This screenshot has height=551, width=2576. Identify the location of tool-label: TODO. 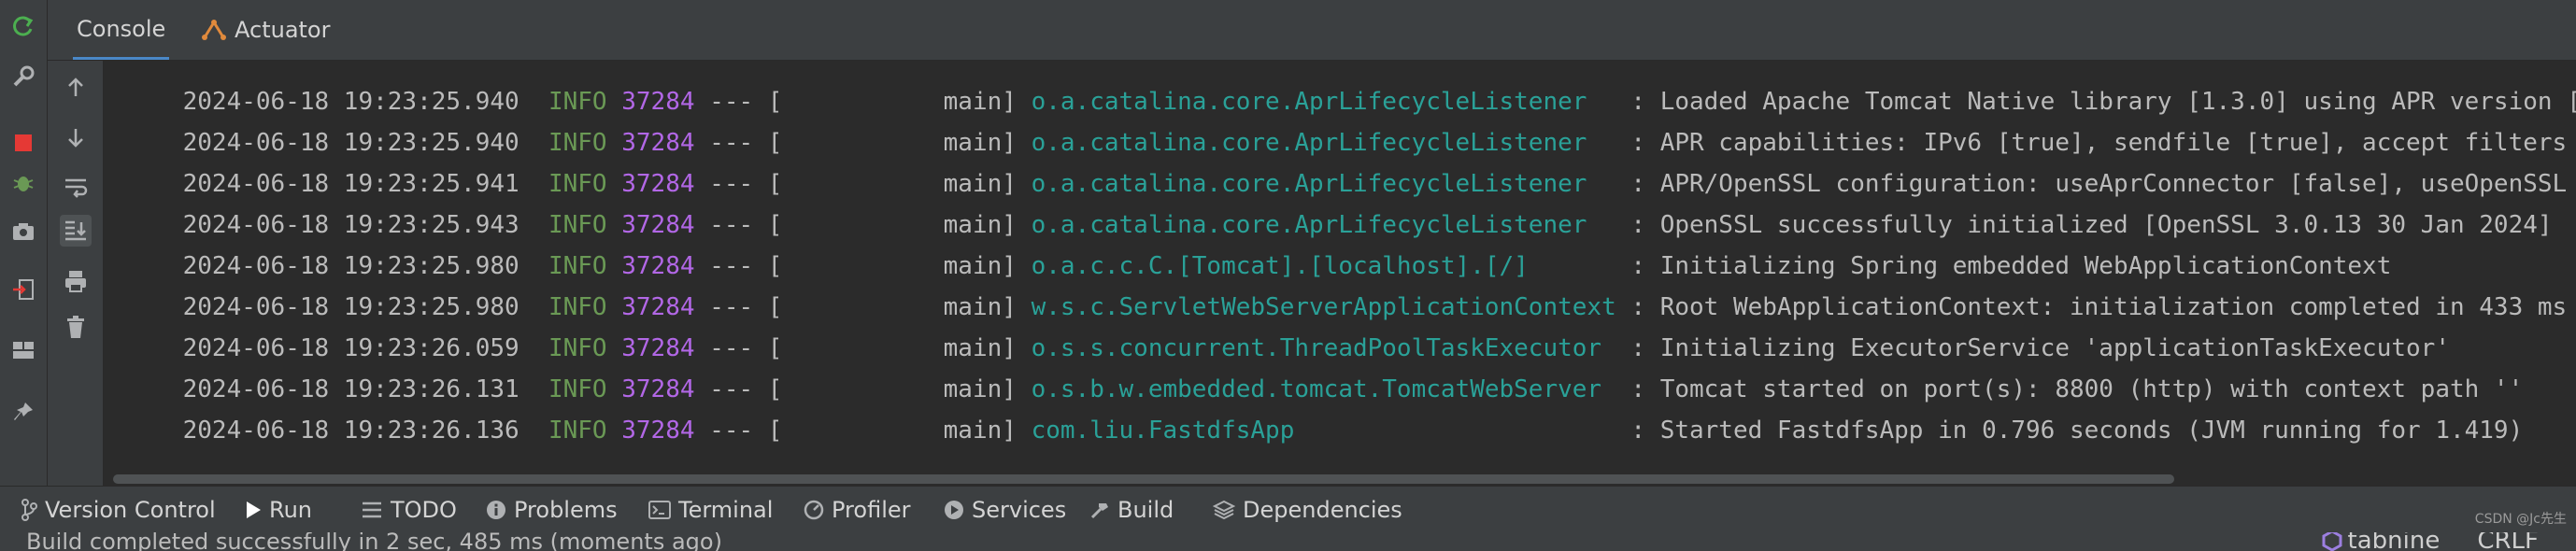
(424, 510).